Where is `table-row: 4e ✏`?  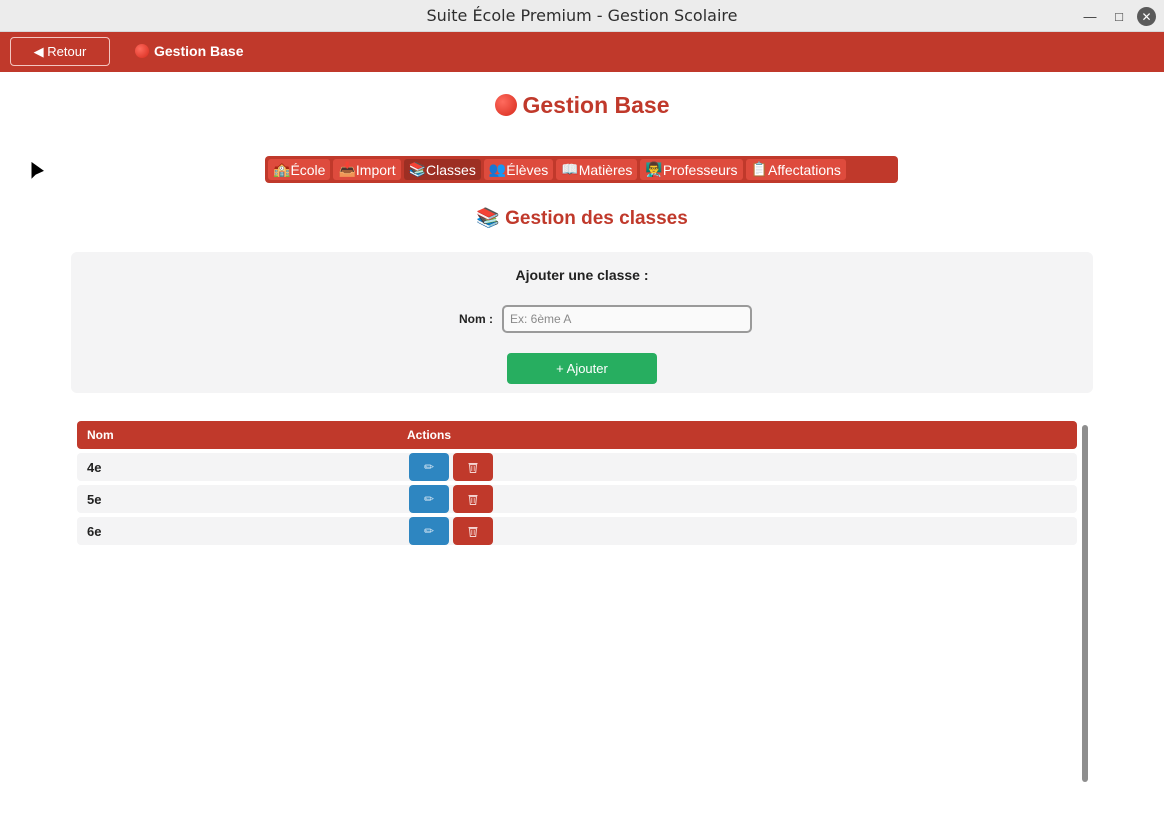
table-row: 4e ✏ is located at coordinates (577, 467).